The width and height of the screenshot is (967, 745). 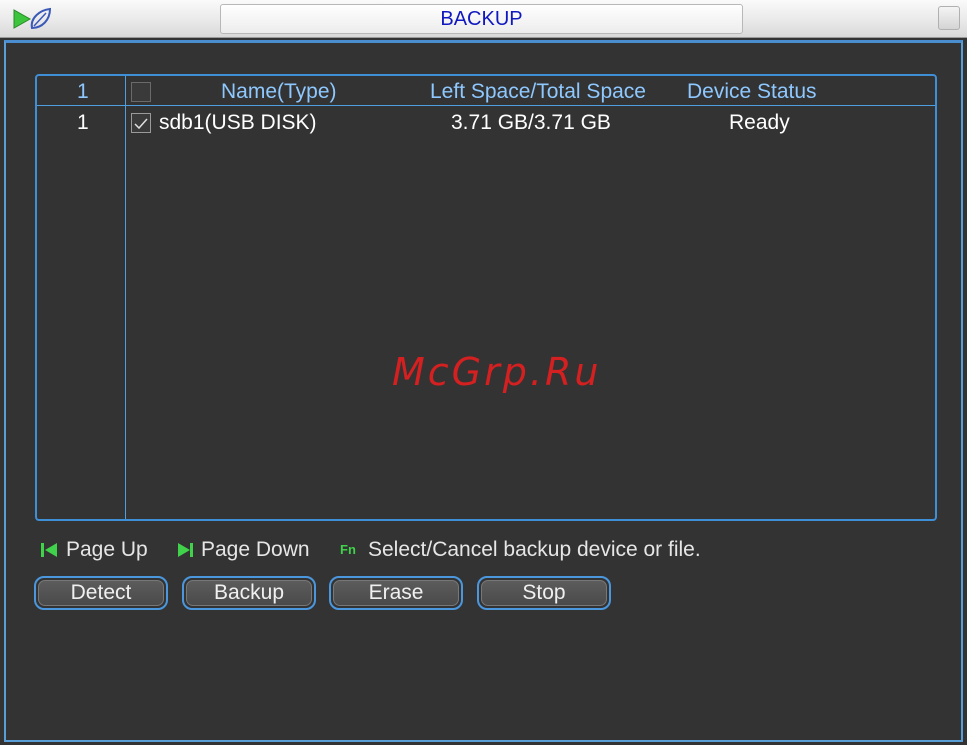 I want to click on title-bar: BACKUP, so click(x=483, y=19).